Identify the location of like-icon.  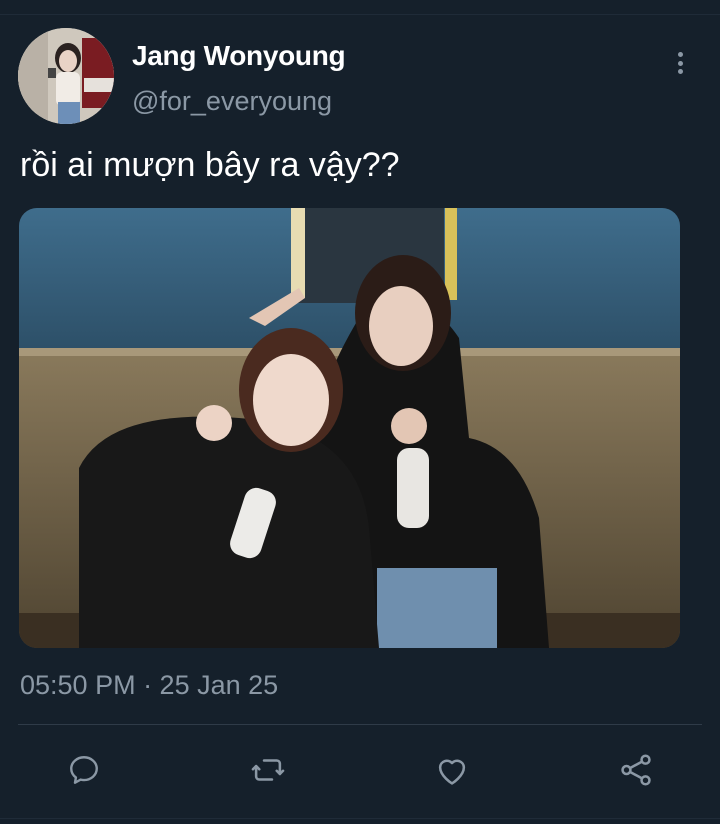
(452, 772).